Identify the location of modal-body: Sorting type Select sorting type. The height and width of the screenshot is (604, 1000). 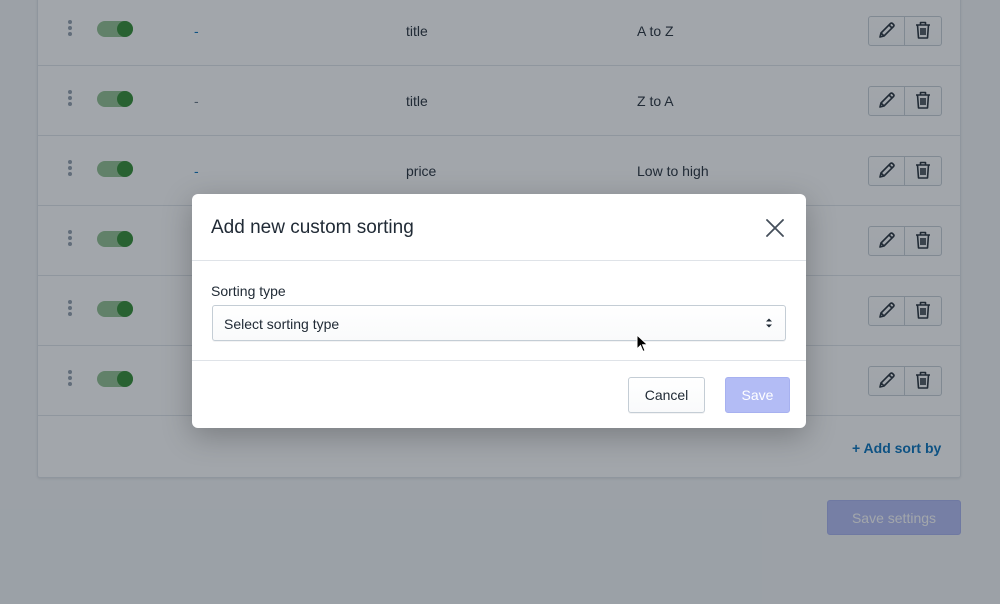
(499, 311).